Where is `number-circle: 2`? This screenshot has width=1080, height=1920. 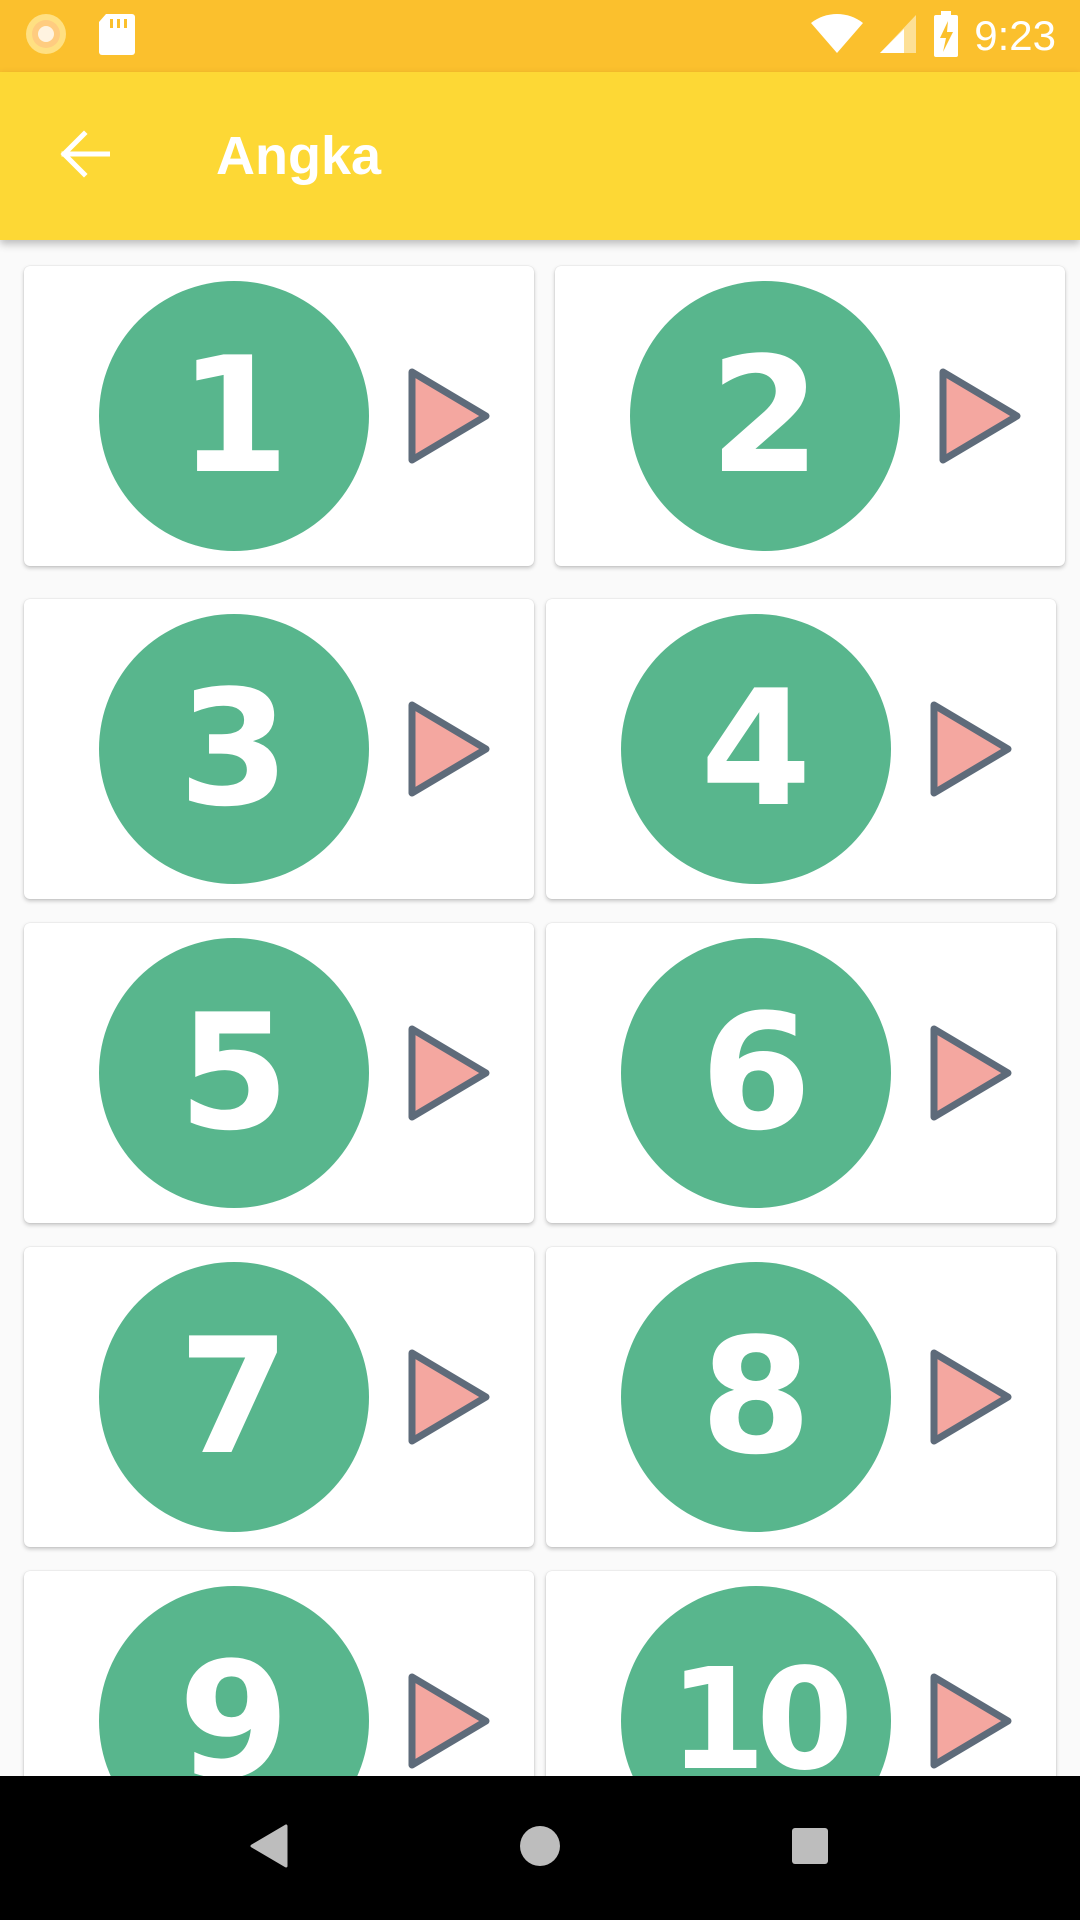
number-circle: 2 is located at coordinates (765, 416).